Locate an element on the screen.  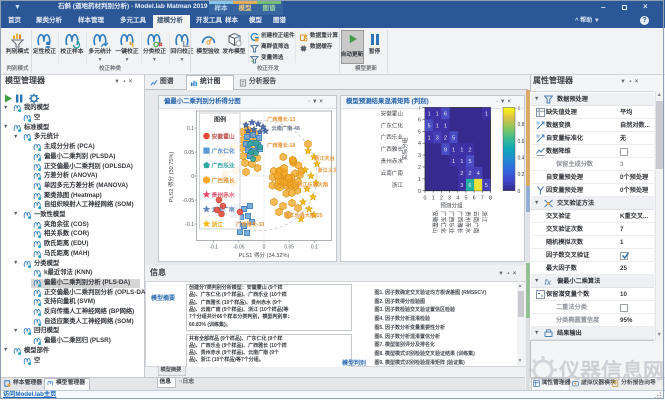
svg-text: fx is located at coordinates (548, 281).